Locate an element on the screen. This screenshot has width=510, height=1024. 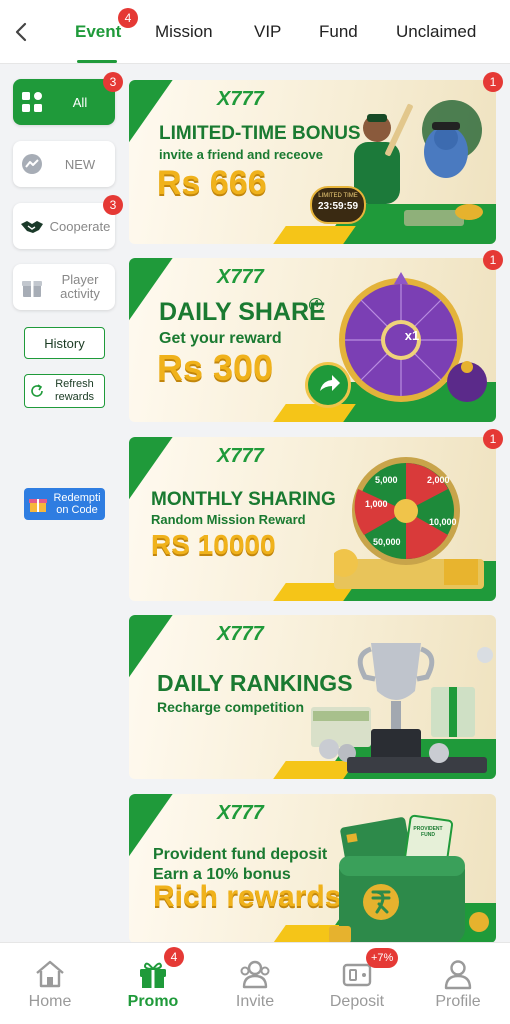
top-nav: Event 4 Mission VIP Fund Unclaimed is located at coordinates (255, 32).